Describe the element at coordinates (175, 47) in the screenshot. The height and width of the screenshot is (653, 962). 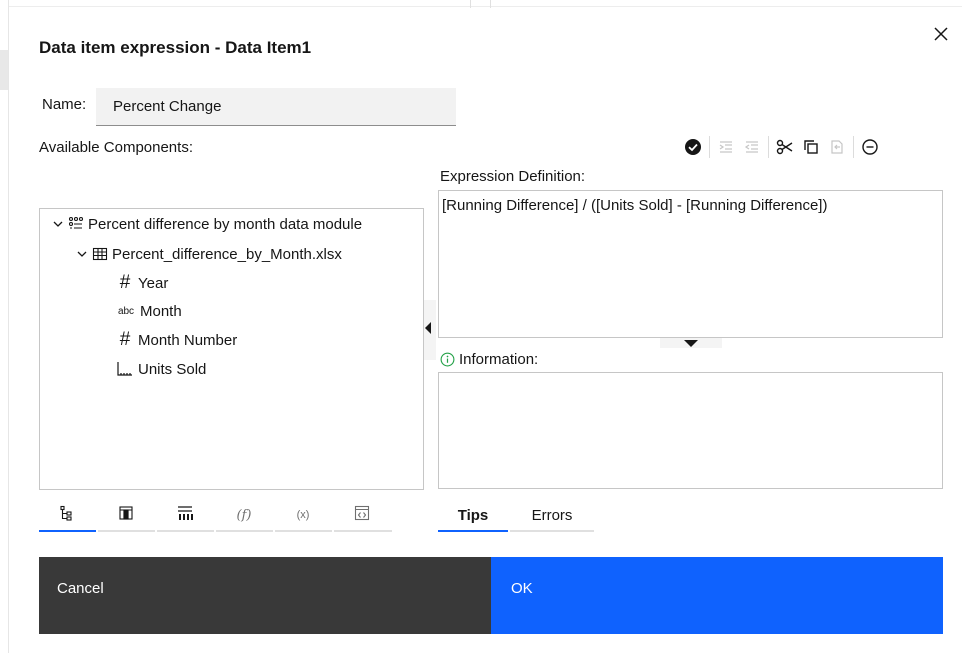
I see `dialog-title: Data item expression - Data Item1` at that location.